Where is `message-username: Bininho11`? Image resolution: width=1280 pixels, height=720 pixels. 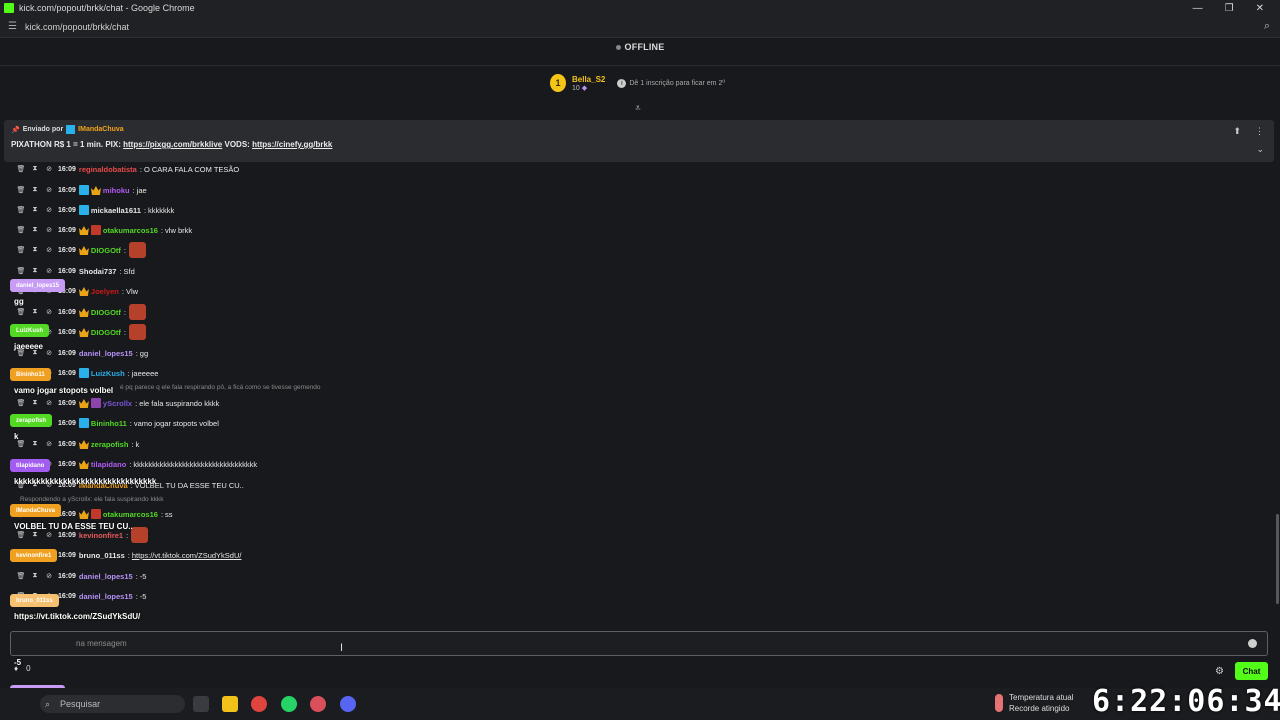 message-username: Bininho11 is located at coordinates (109, 423).